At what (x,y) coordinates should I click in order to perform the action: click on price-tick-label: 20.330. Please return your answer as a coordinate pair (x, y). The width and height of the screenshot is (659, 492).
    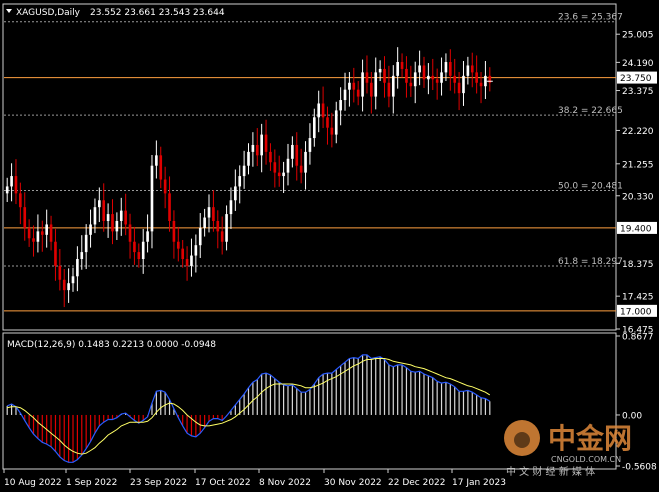
    Looking at the image, I should click on (638, 197).